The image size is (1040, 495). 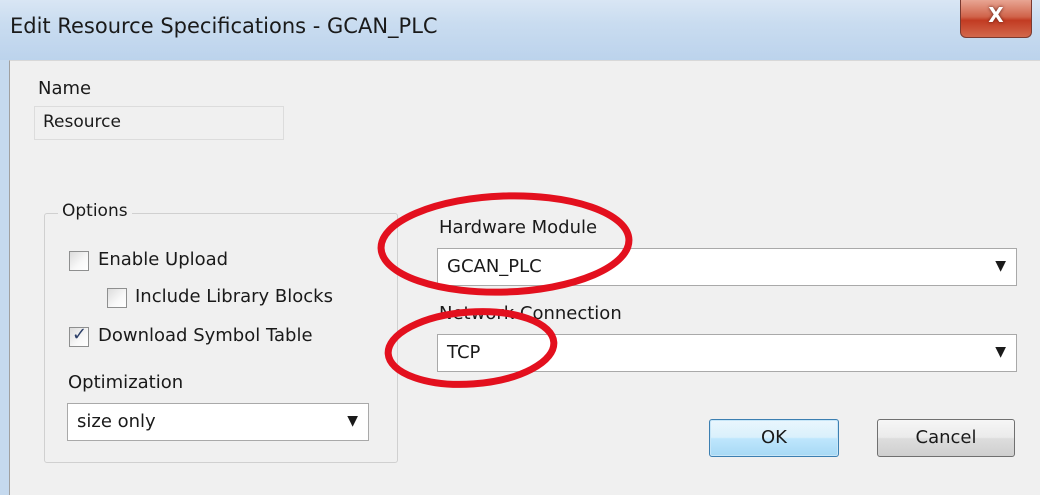 What do you see at coordinates (79, 261) in the screenshot?
I see `enable-upload-checkbox: ✓` at bounding box center [79, 261].